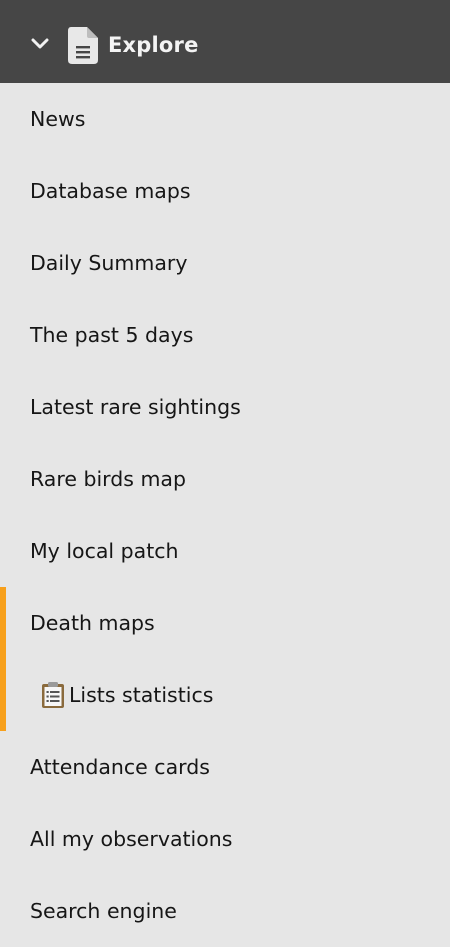 The width and height of the screenshot is (450, 947). I want to click on menu-item-label: Latest rare sightings, so click(135, 407).